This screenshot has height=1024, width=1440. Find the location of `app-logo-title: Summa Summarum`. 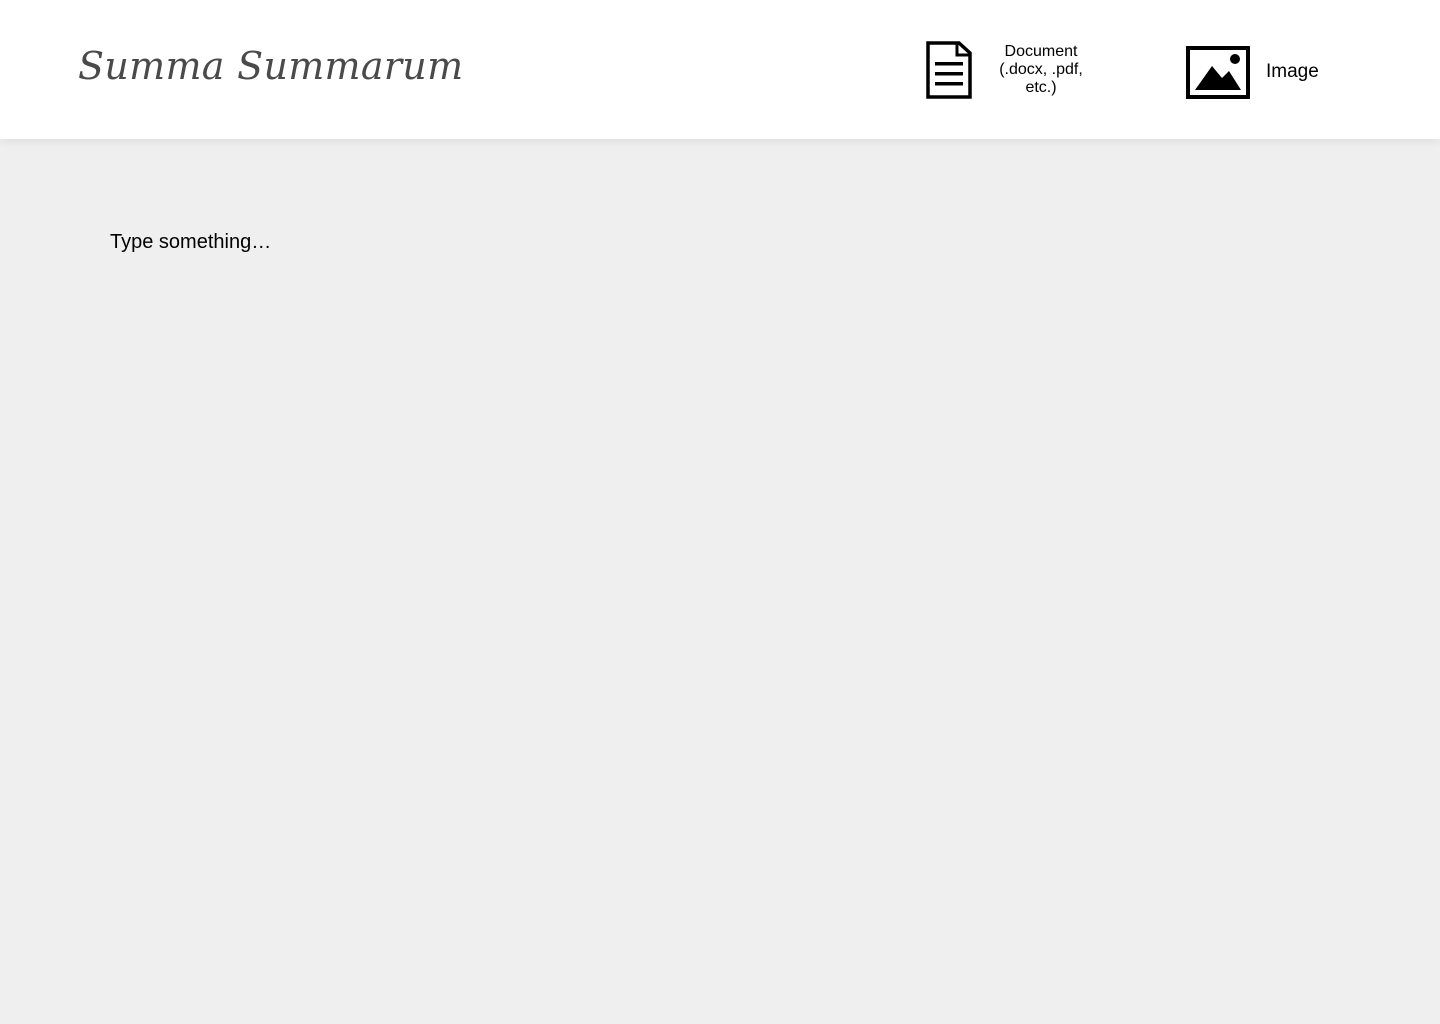

app-logo-title: Summa Summarum is located at coordinates (271, 66).